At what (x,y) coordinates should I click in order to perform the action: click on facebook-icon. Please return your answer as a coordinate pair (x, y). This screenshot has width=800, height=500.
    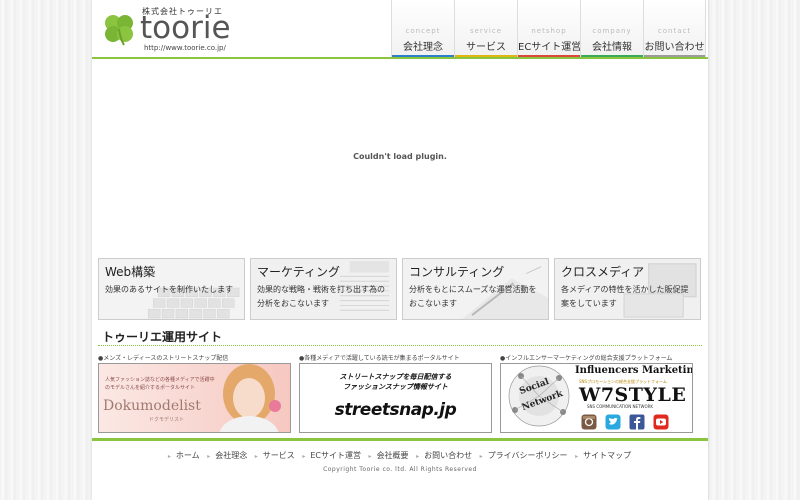
    Looking at the image, I should click on (637, 422).